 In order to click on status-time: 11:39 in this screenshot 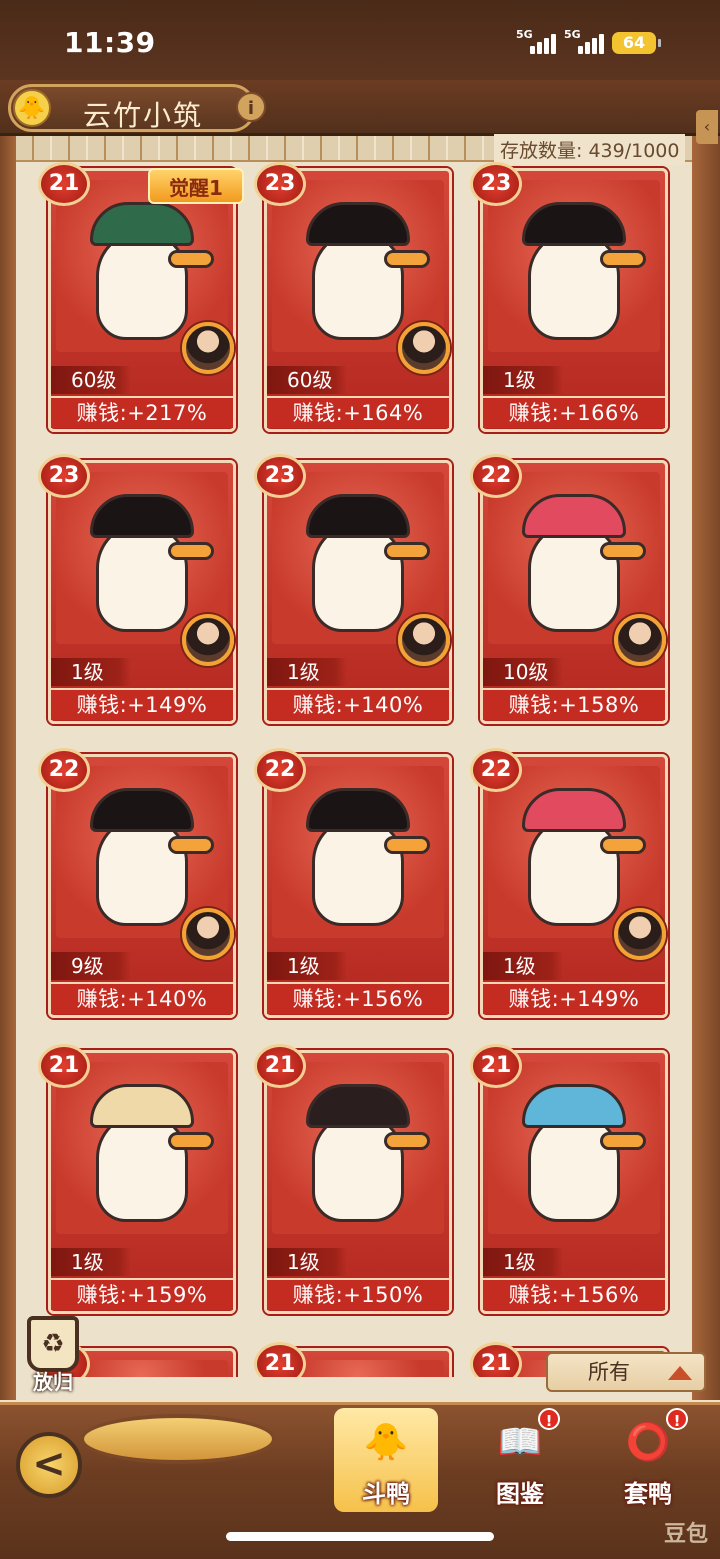, I will do `click(110, 42)`.